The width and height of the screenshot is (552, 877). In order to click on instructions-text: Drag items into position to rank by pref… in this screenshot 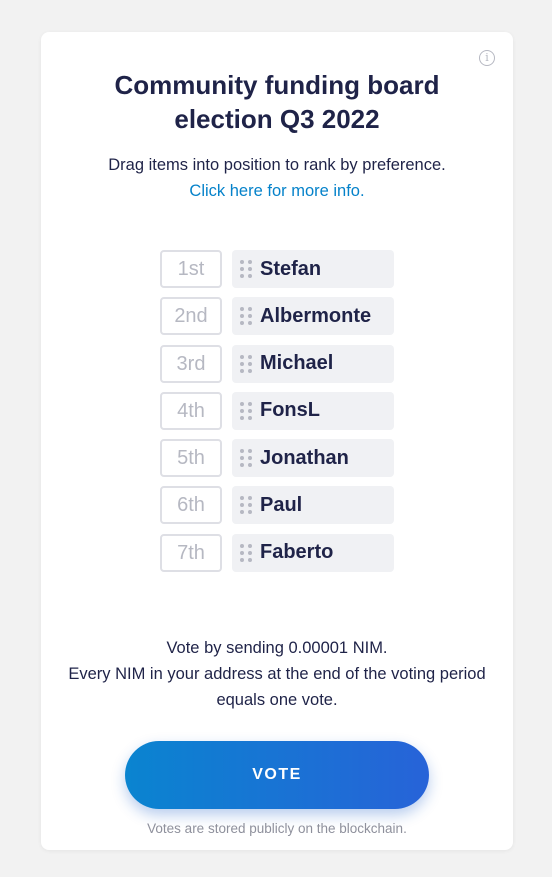, I will do `click(277, 165)`.